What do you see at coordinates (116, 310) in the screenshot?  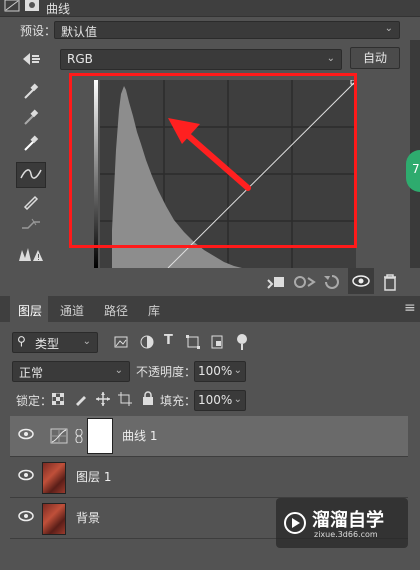 I see `tab-paths: 路径` at bounding box center [116, 310].